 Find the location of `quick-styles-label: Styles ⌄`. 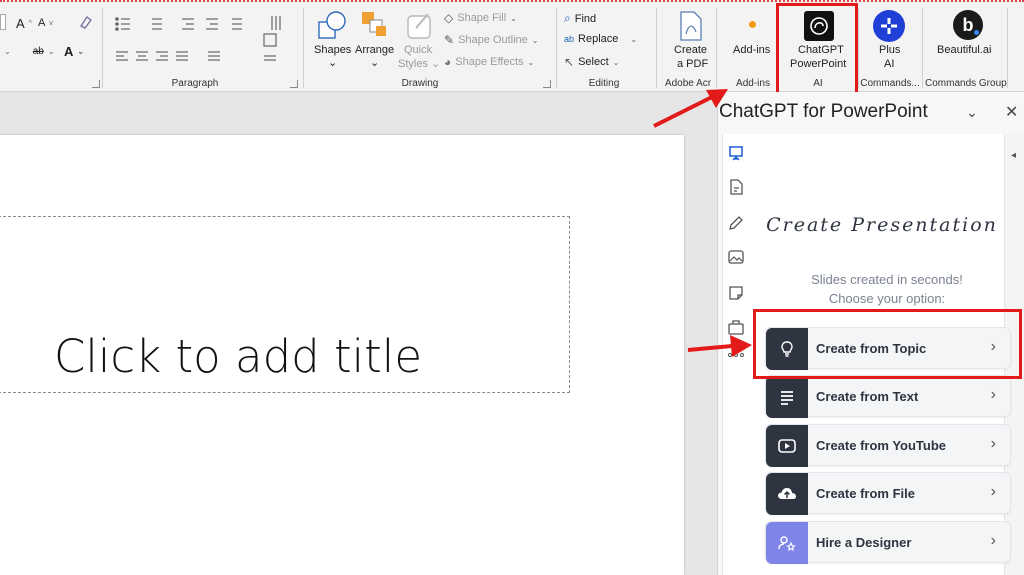

quick-styles-label: Styles ⌄ is located at coordinates (419, 64).